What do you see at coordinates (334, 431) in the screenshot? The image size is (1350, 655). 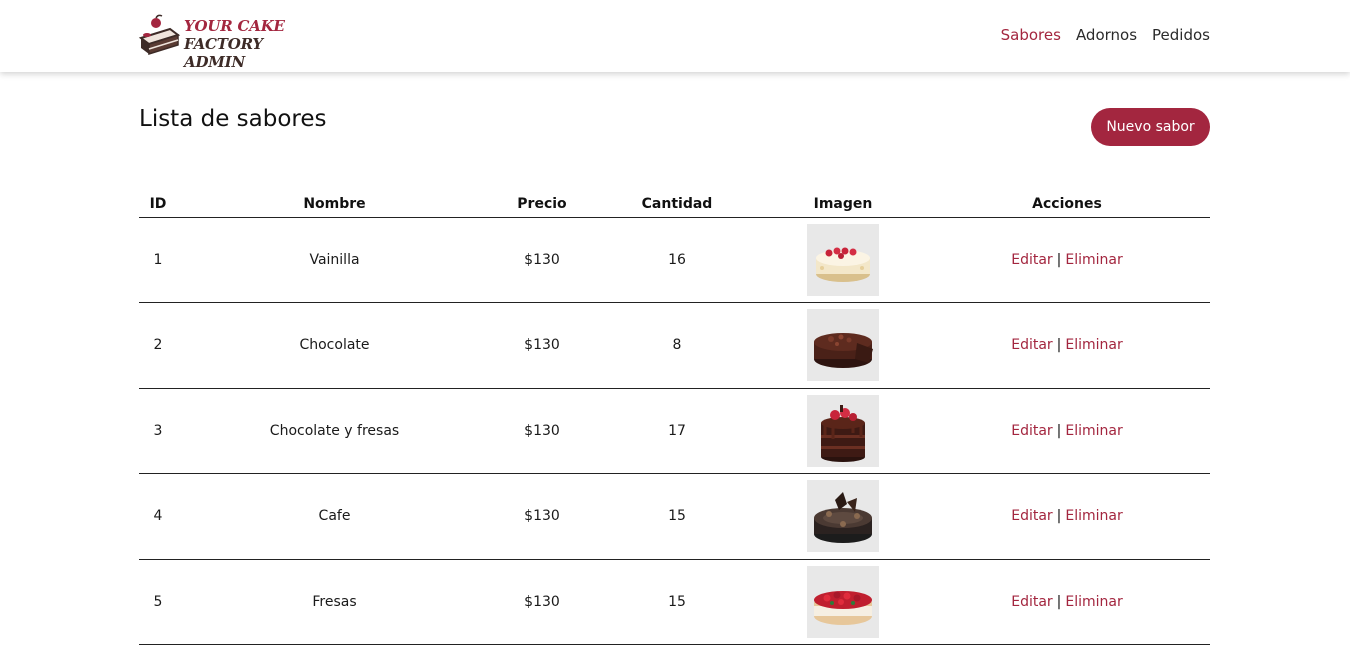 I see `cell-name: Chocolate y fresas` at bounding box center [334, 431].